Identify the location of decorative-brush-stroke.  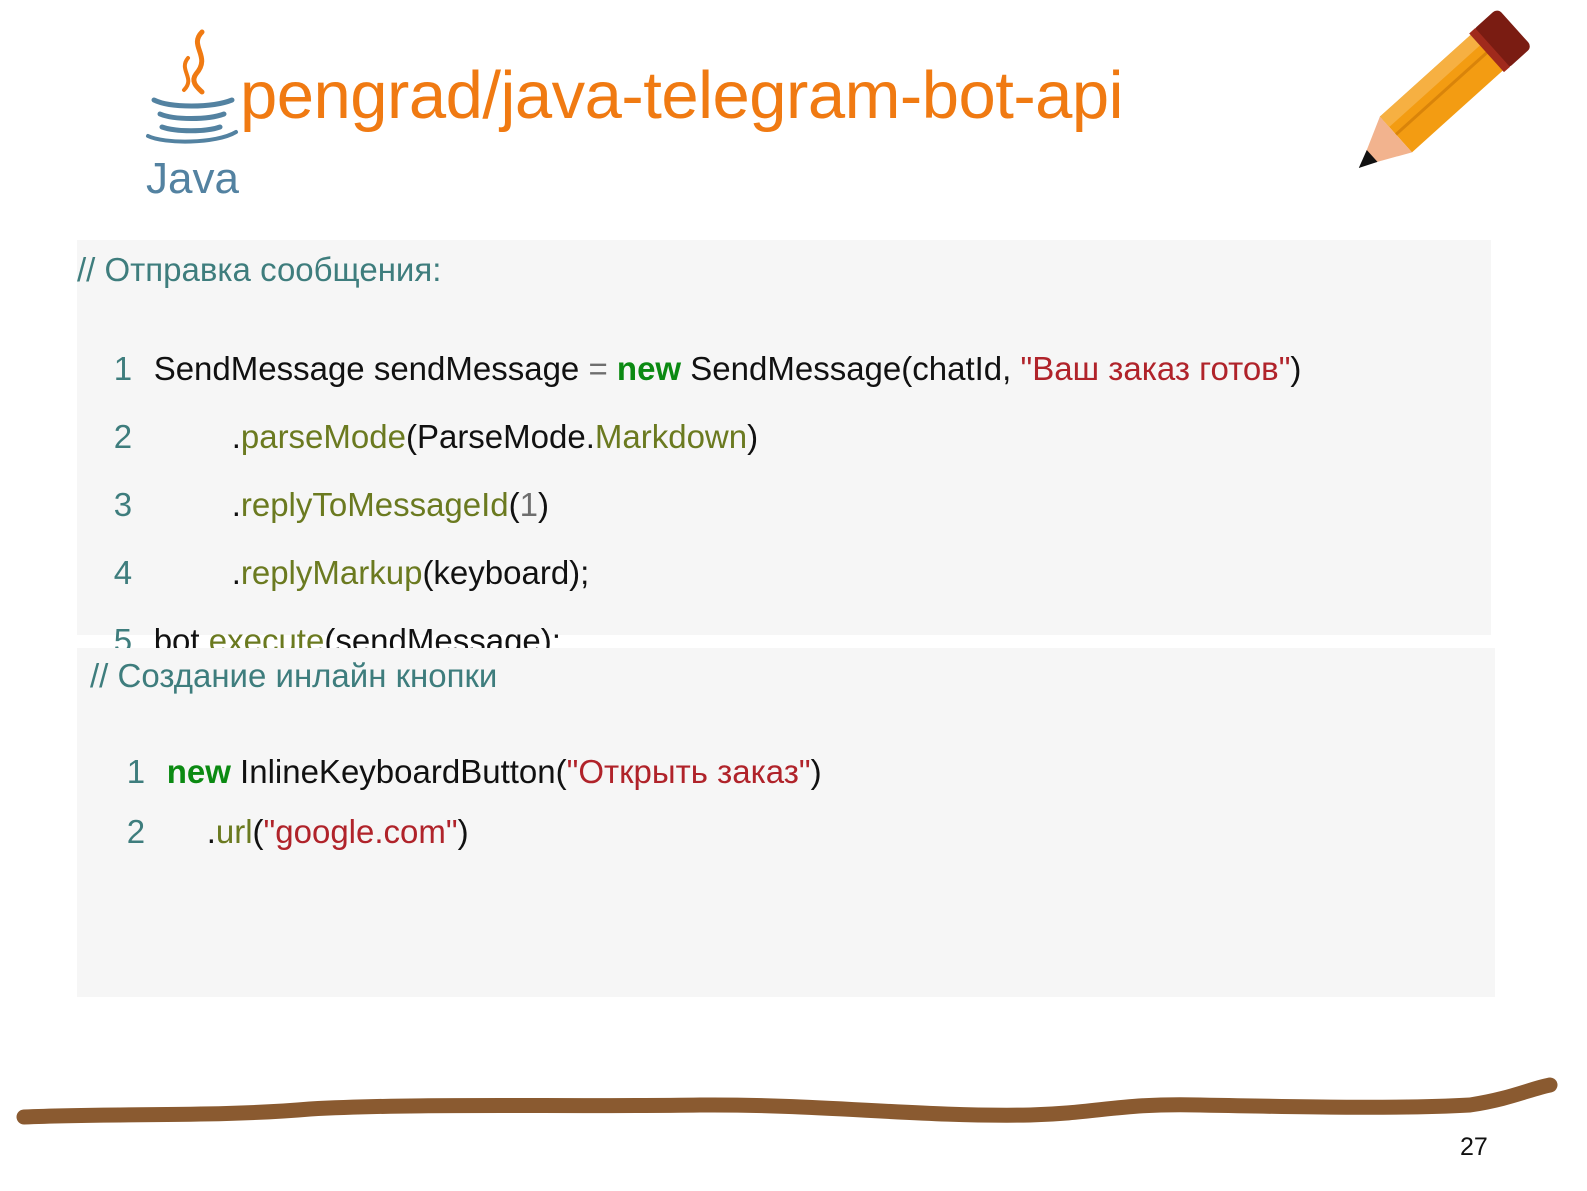
(787, 1101).